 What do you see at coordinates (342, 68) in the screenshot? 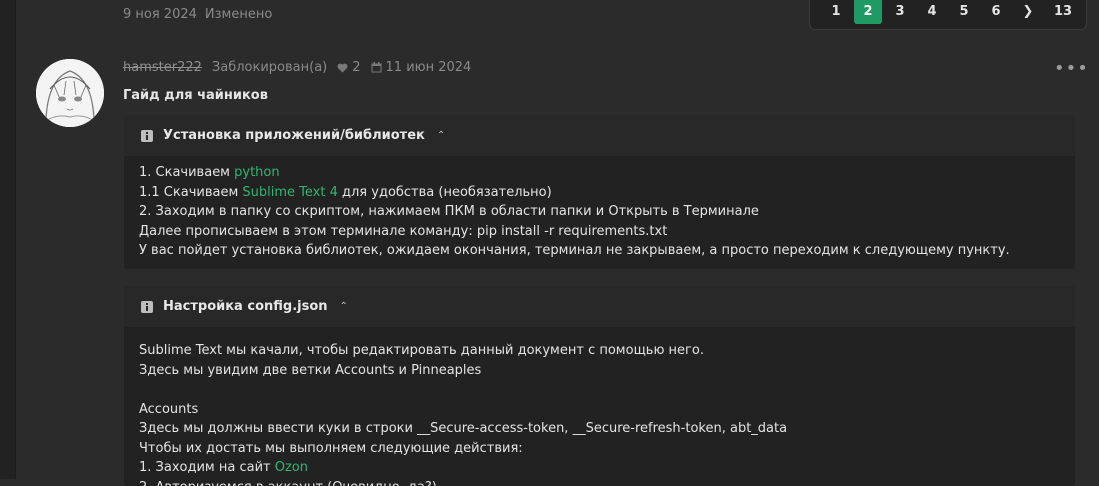
I see `heart-icon` at bounding box center [342, 68].